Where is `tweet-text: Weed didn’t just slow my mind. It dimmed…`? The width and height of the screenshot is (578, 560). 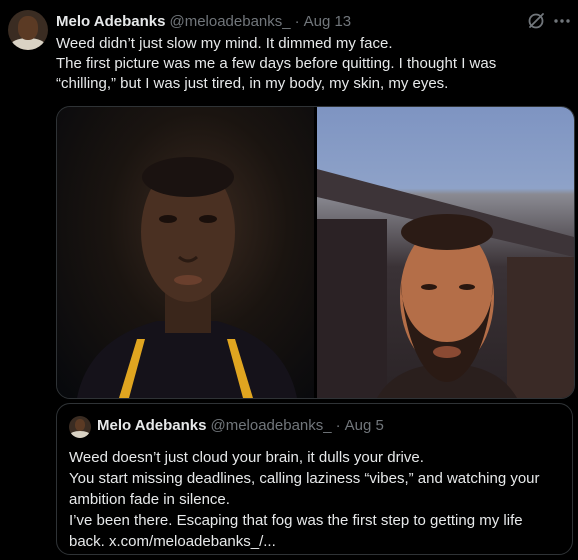
tweet-text: Weed didn’t just slow my mind. It dimmed… is located at coordinates (312, 64).